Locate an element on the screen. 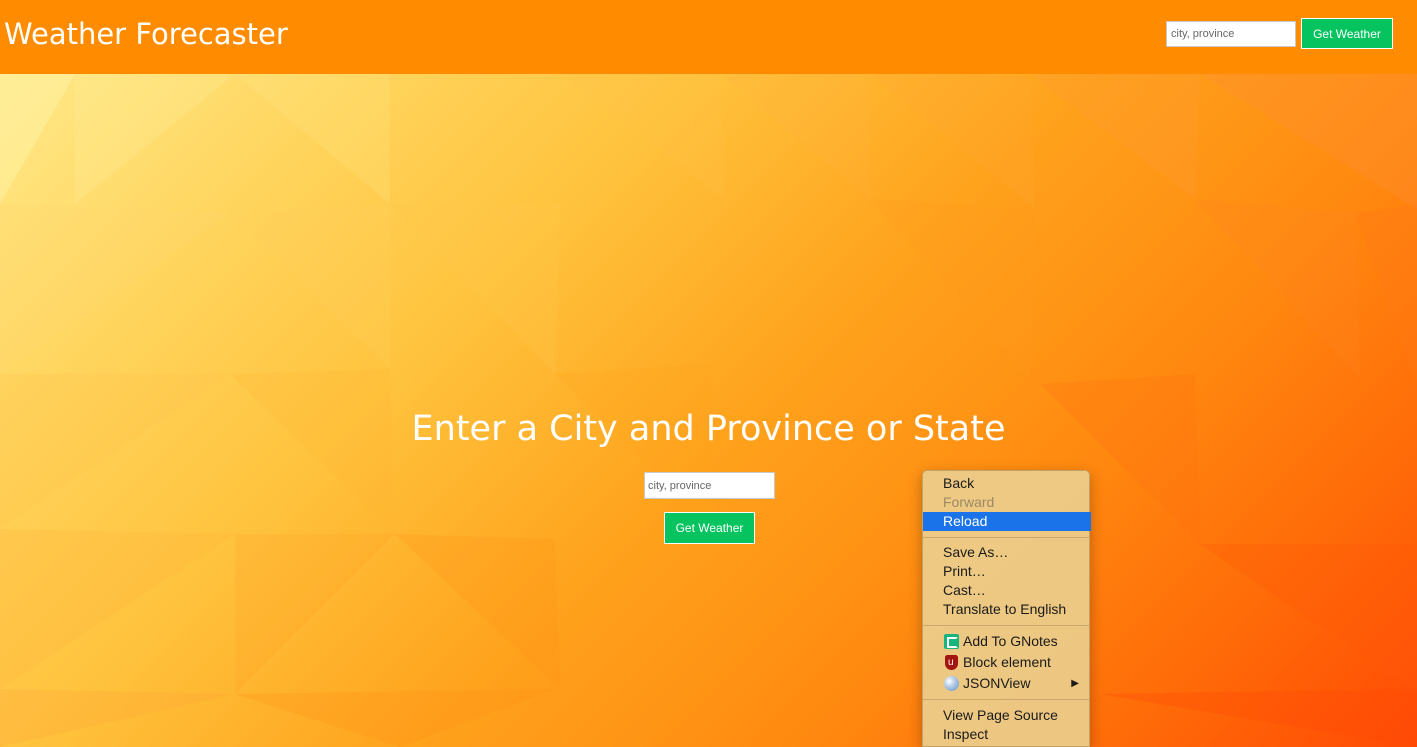 This screenshot has width=1417, height=747. menu-item-label: Block element is located at coordinates (1007, 662).